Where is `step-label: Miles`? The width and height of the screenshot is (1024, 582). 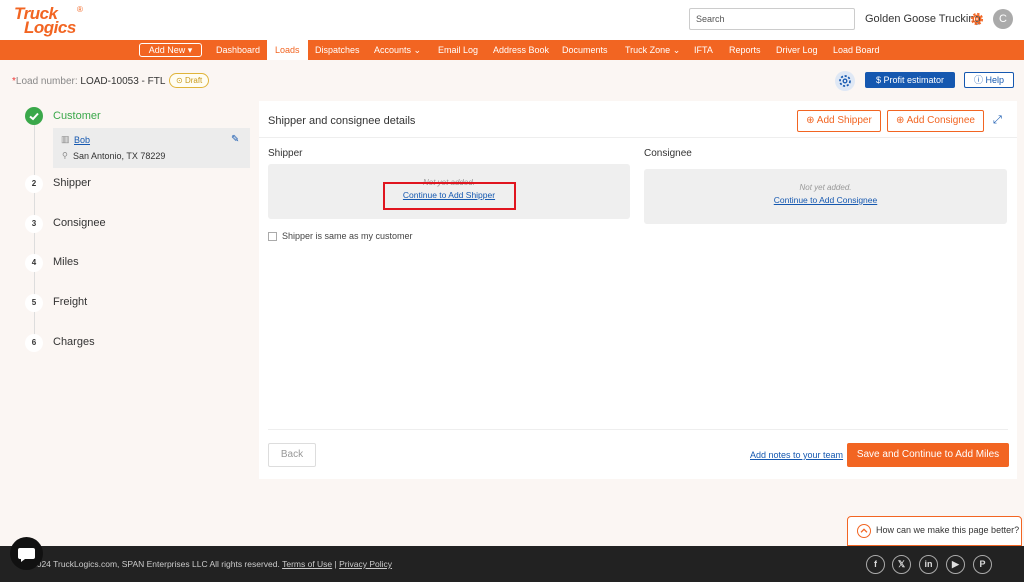 step-label: Miles is located at coordinates (66, 262).